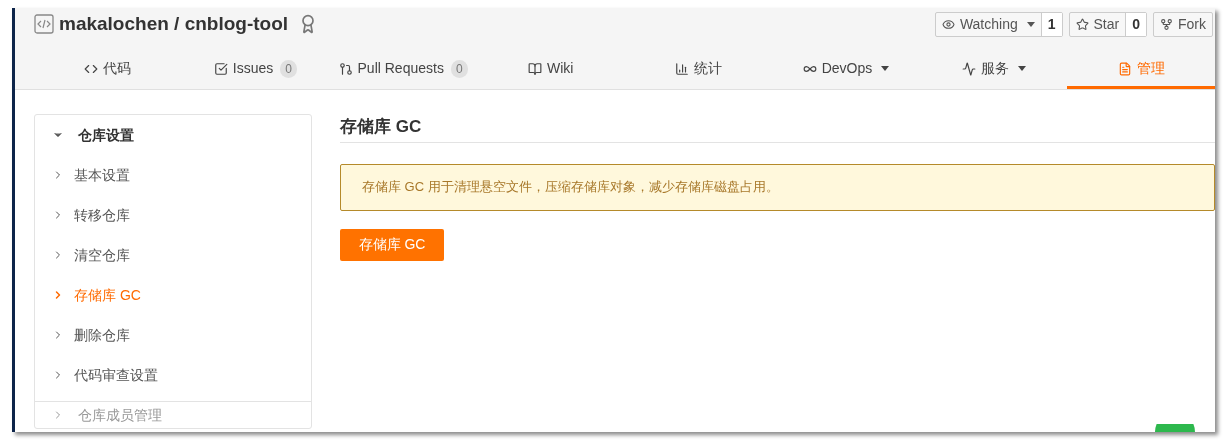 This screenshot has height=443, width=1231. What do you see at coordinates (173, 135) in the screenshot?
I see `sidebar-section: 仓库设置` at bounding box center [173, 135].